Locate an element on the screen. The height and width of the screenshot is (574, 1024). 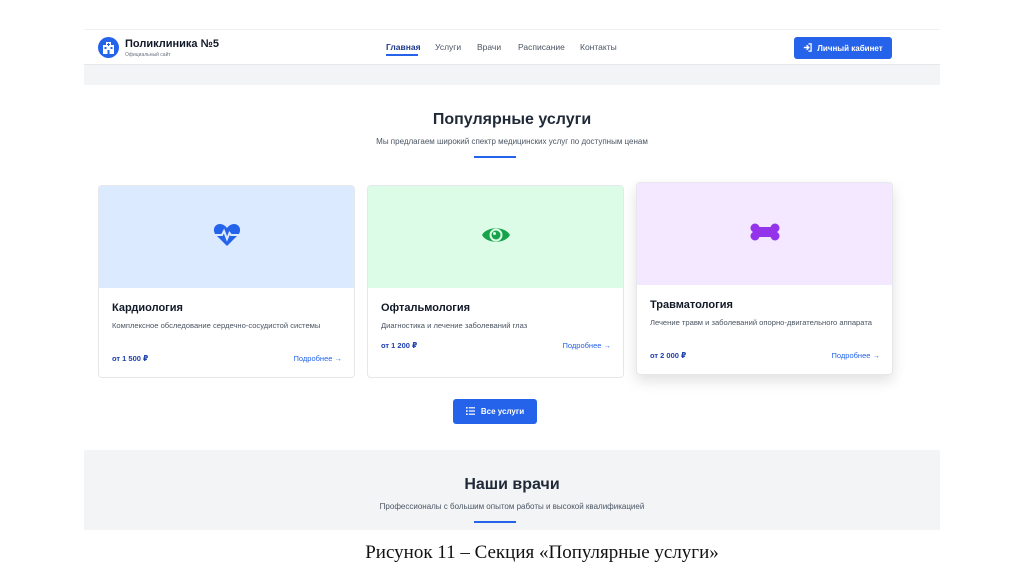
hero-bottom-strip is located at coordinates (512, 75).